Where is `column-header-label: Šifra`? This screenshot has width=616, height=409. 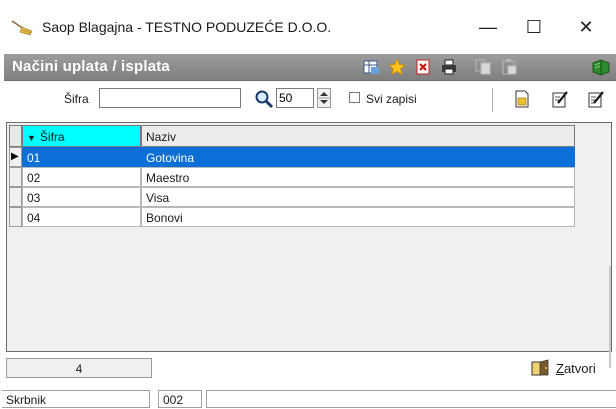 column-header-label: Šifra is located at coordinates (52, 137).